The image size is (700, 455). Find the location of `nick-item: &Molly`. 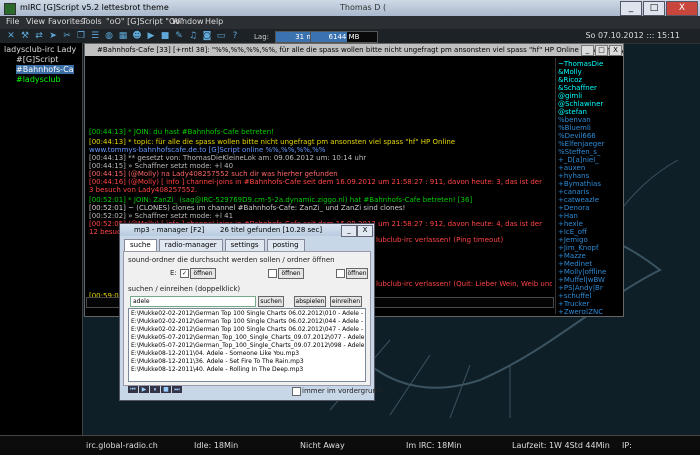

nick-item: &Molly is located at coordinates (570, 72).